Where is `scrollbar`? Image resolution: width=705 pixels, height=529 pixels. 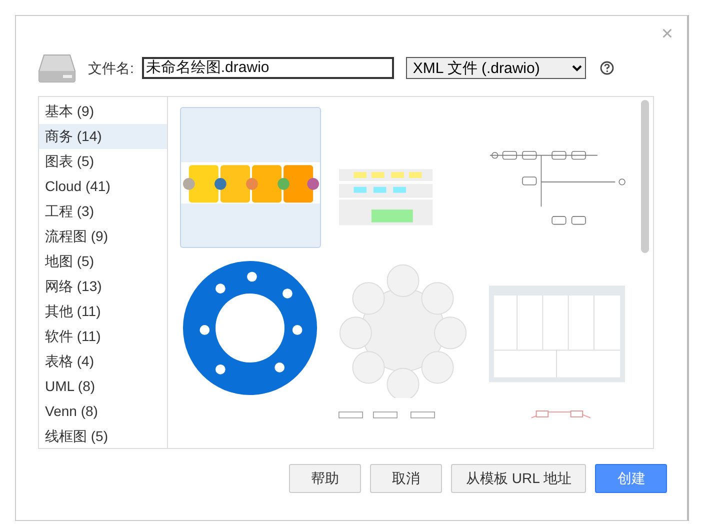 scrollbar is located at coordinates (645, 176).